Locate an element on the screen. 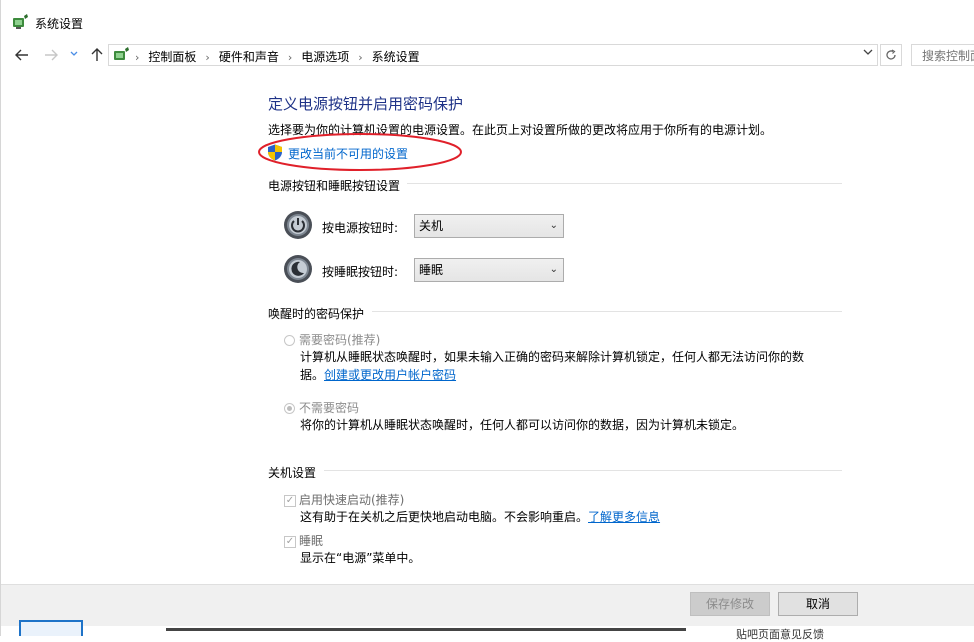 This screenshot has width=974, height=642. title-bar: 系统设置 is located at coordinates (487, 22).